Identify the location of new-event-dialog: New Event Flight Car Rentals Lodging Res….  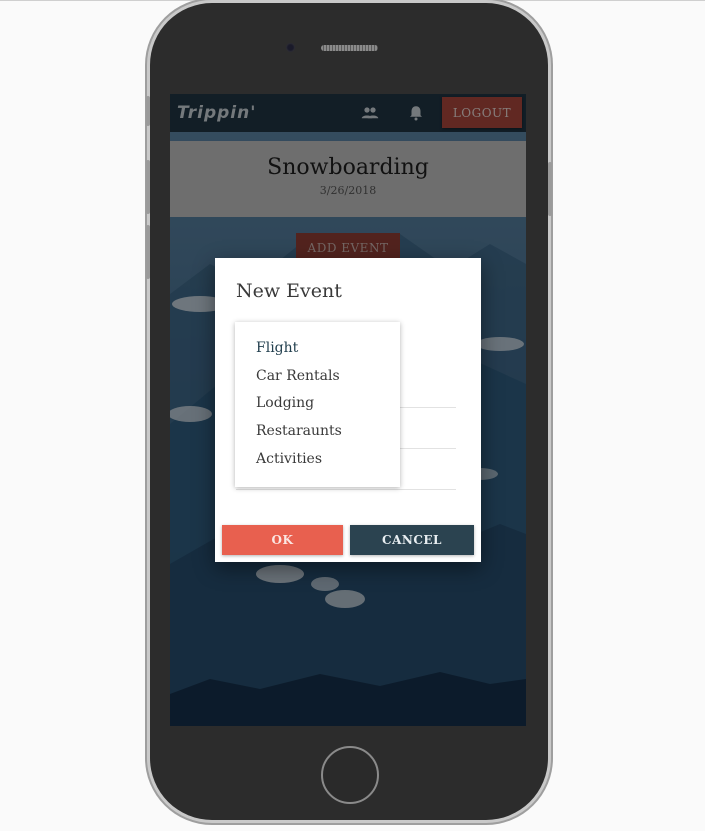
(348, 410).